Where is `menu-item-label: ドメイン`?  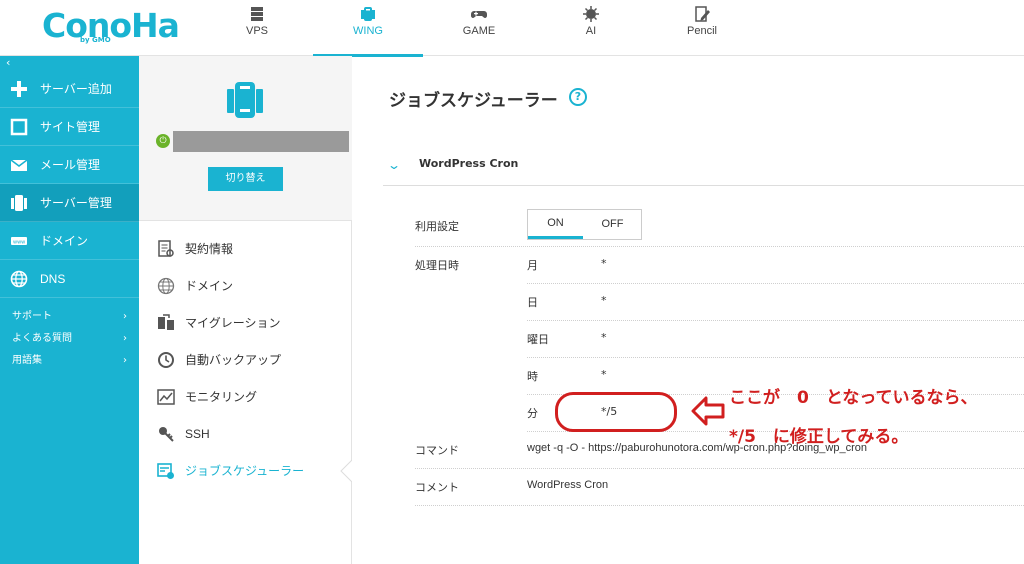
menu-item-label: ドメイン is located at coordinates (209, 286).